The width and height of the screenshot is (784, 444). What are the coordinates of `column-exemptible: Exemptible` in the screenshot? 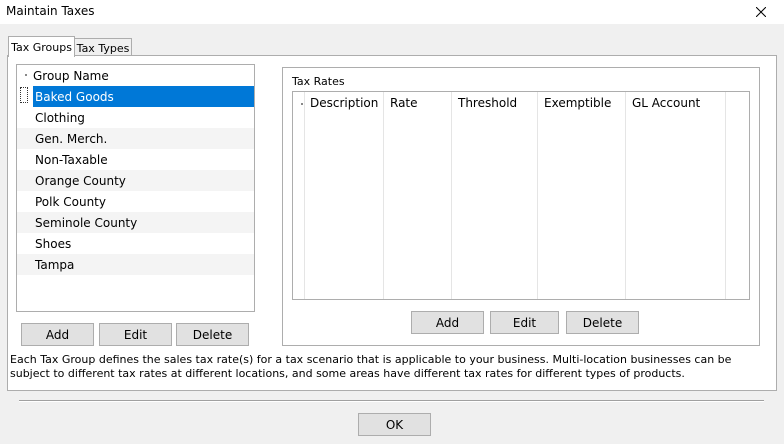 It's located at (582, 195).